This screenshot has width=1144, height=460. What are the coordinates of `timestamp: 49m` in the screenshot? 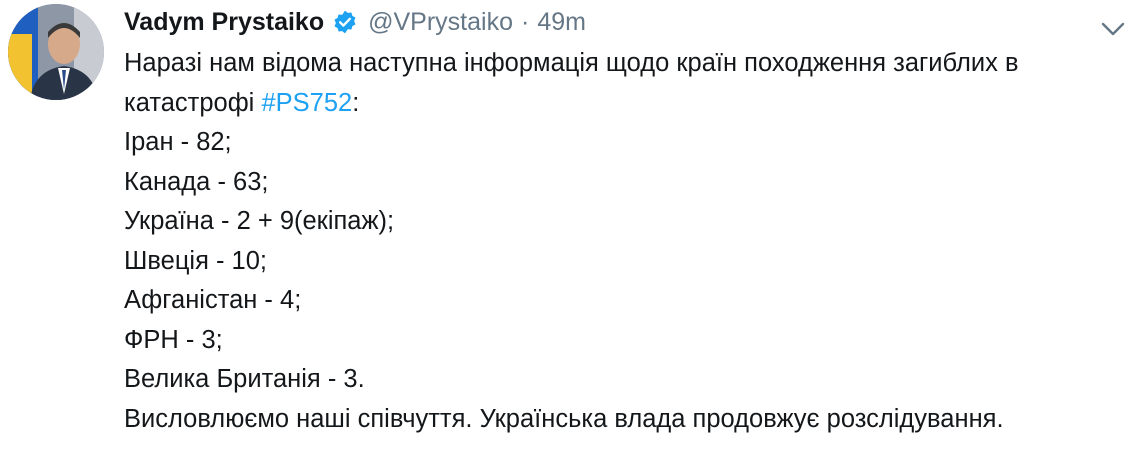 It's located at (561, 22).